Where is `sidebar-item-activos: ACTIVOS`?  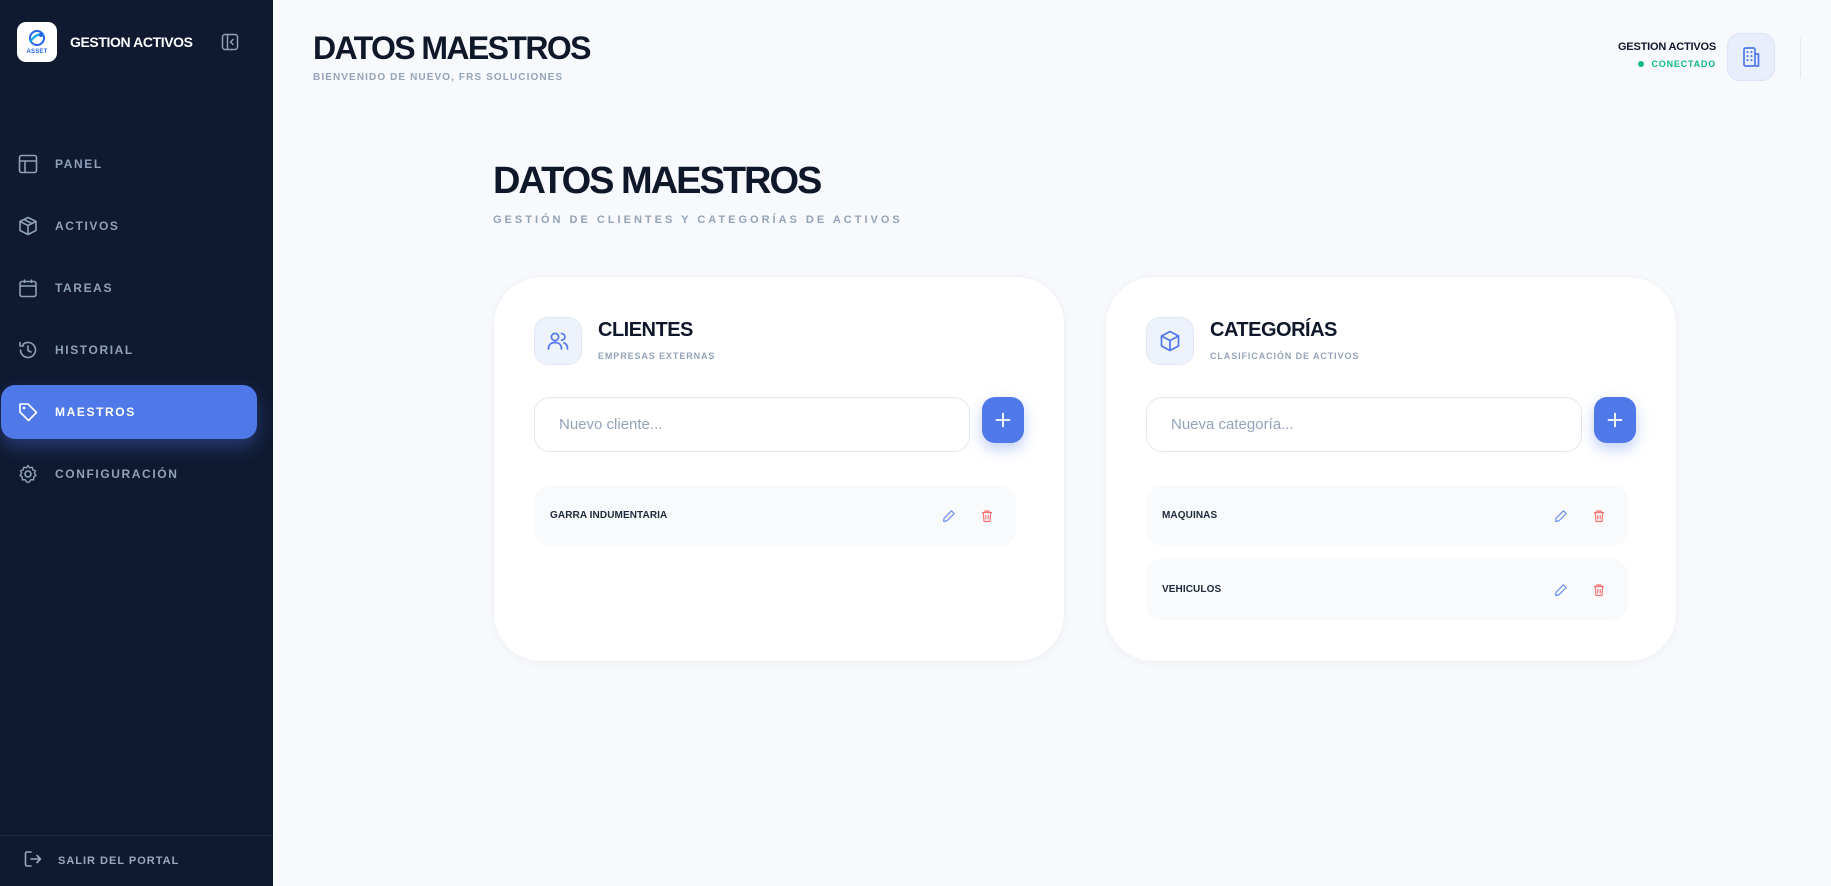 sidebar-item-activos: ACTIVOS is located at coordinates (136, 226).